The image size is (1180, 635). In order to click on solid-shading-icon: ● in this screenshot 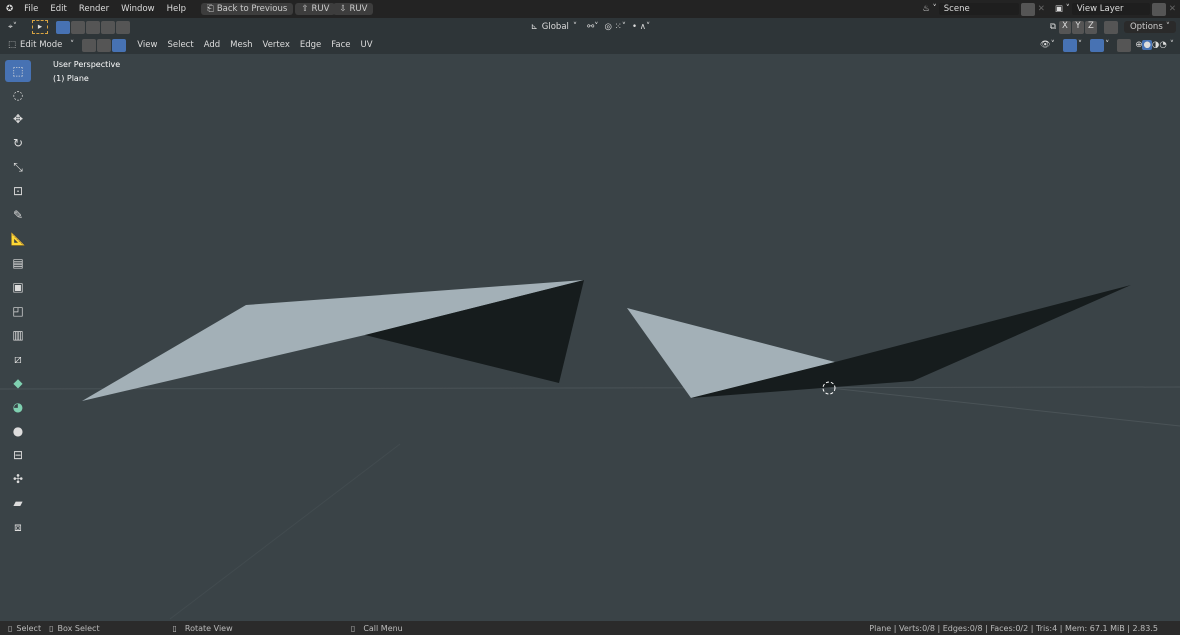, I will do `click(1147, 45)`.